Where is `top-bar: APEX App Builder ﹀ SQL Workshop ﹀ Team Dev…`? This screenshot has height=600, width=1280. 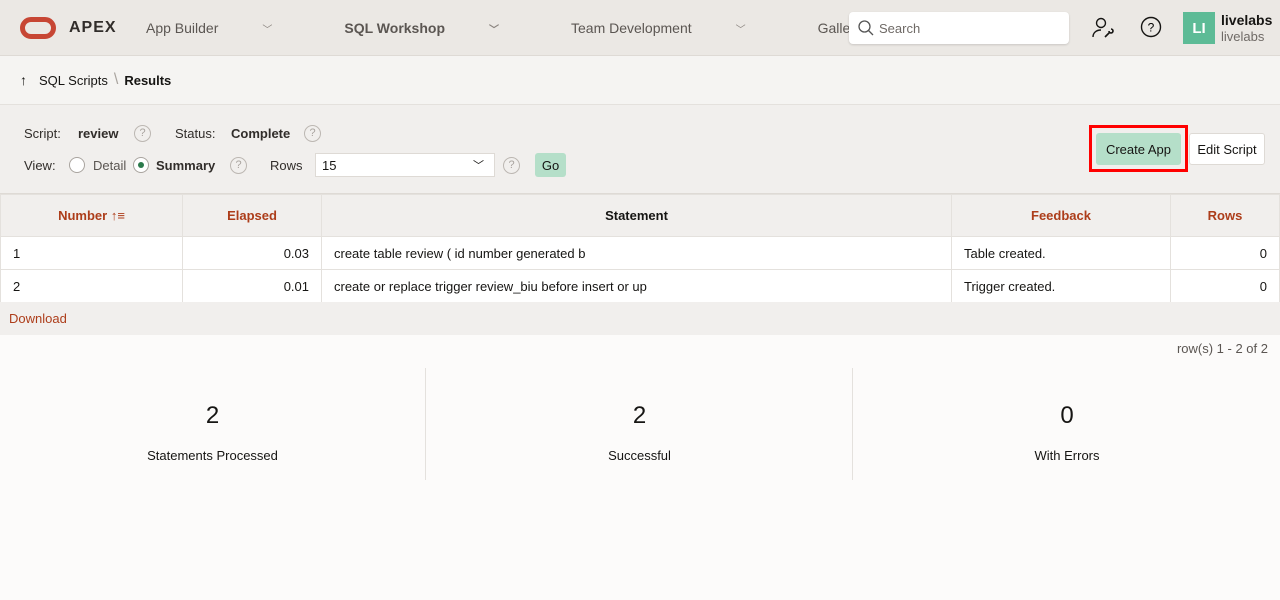 top-bar: APEX App Builder ﹀ SQL Workshop ﹀ Team Dev… is located at coordinates (640, 28).